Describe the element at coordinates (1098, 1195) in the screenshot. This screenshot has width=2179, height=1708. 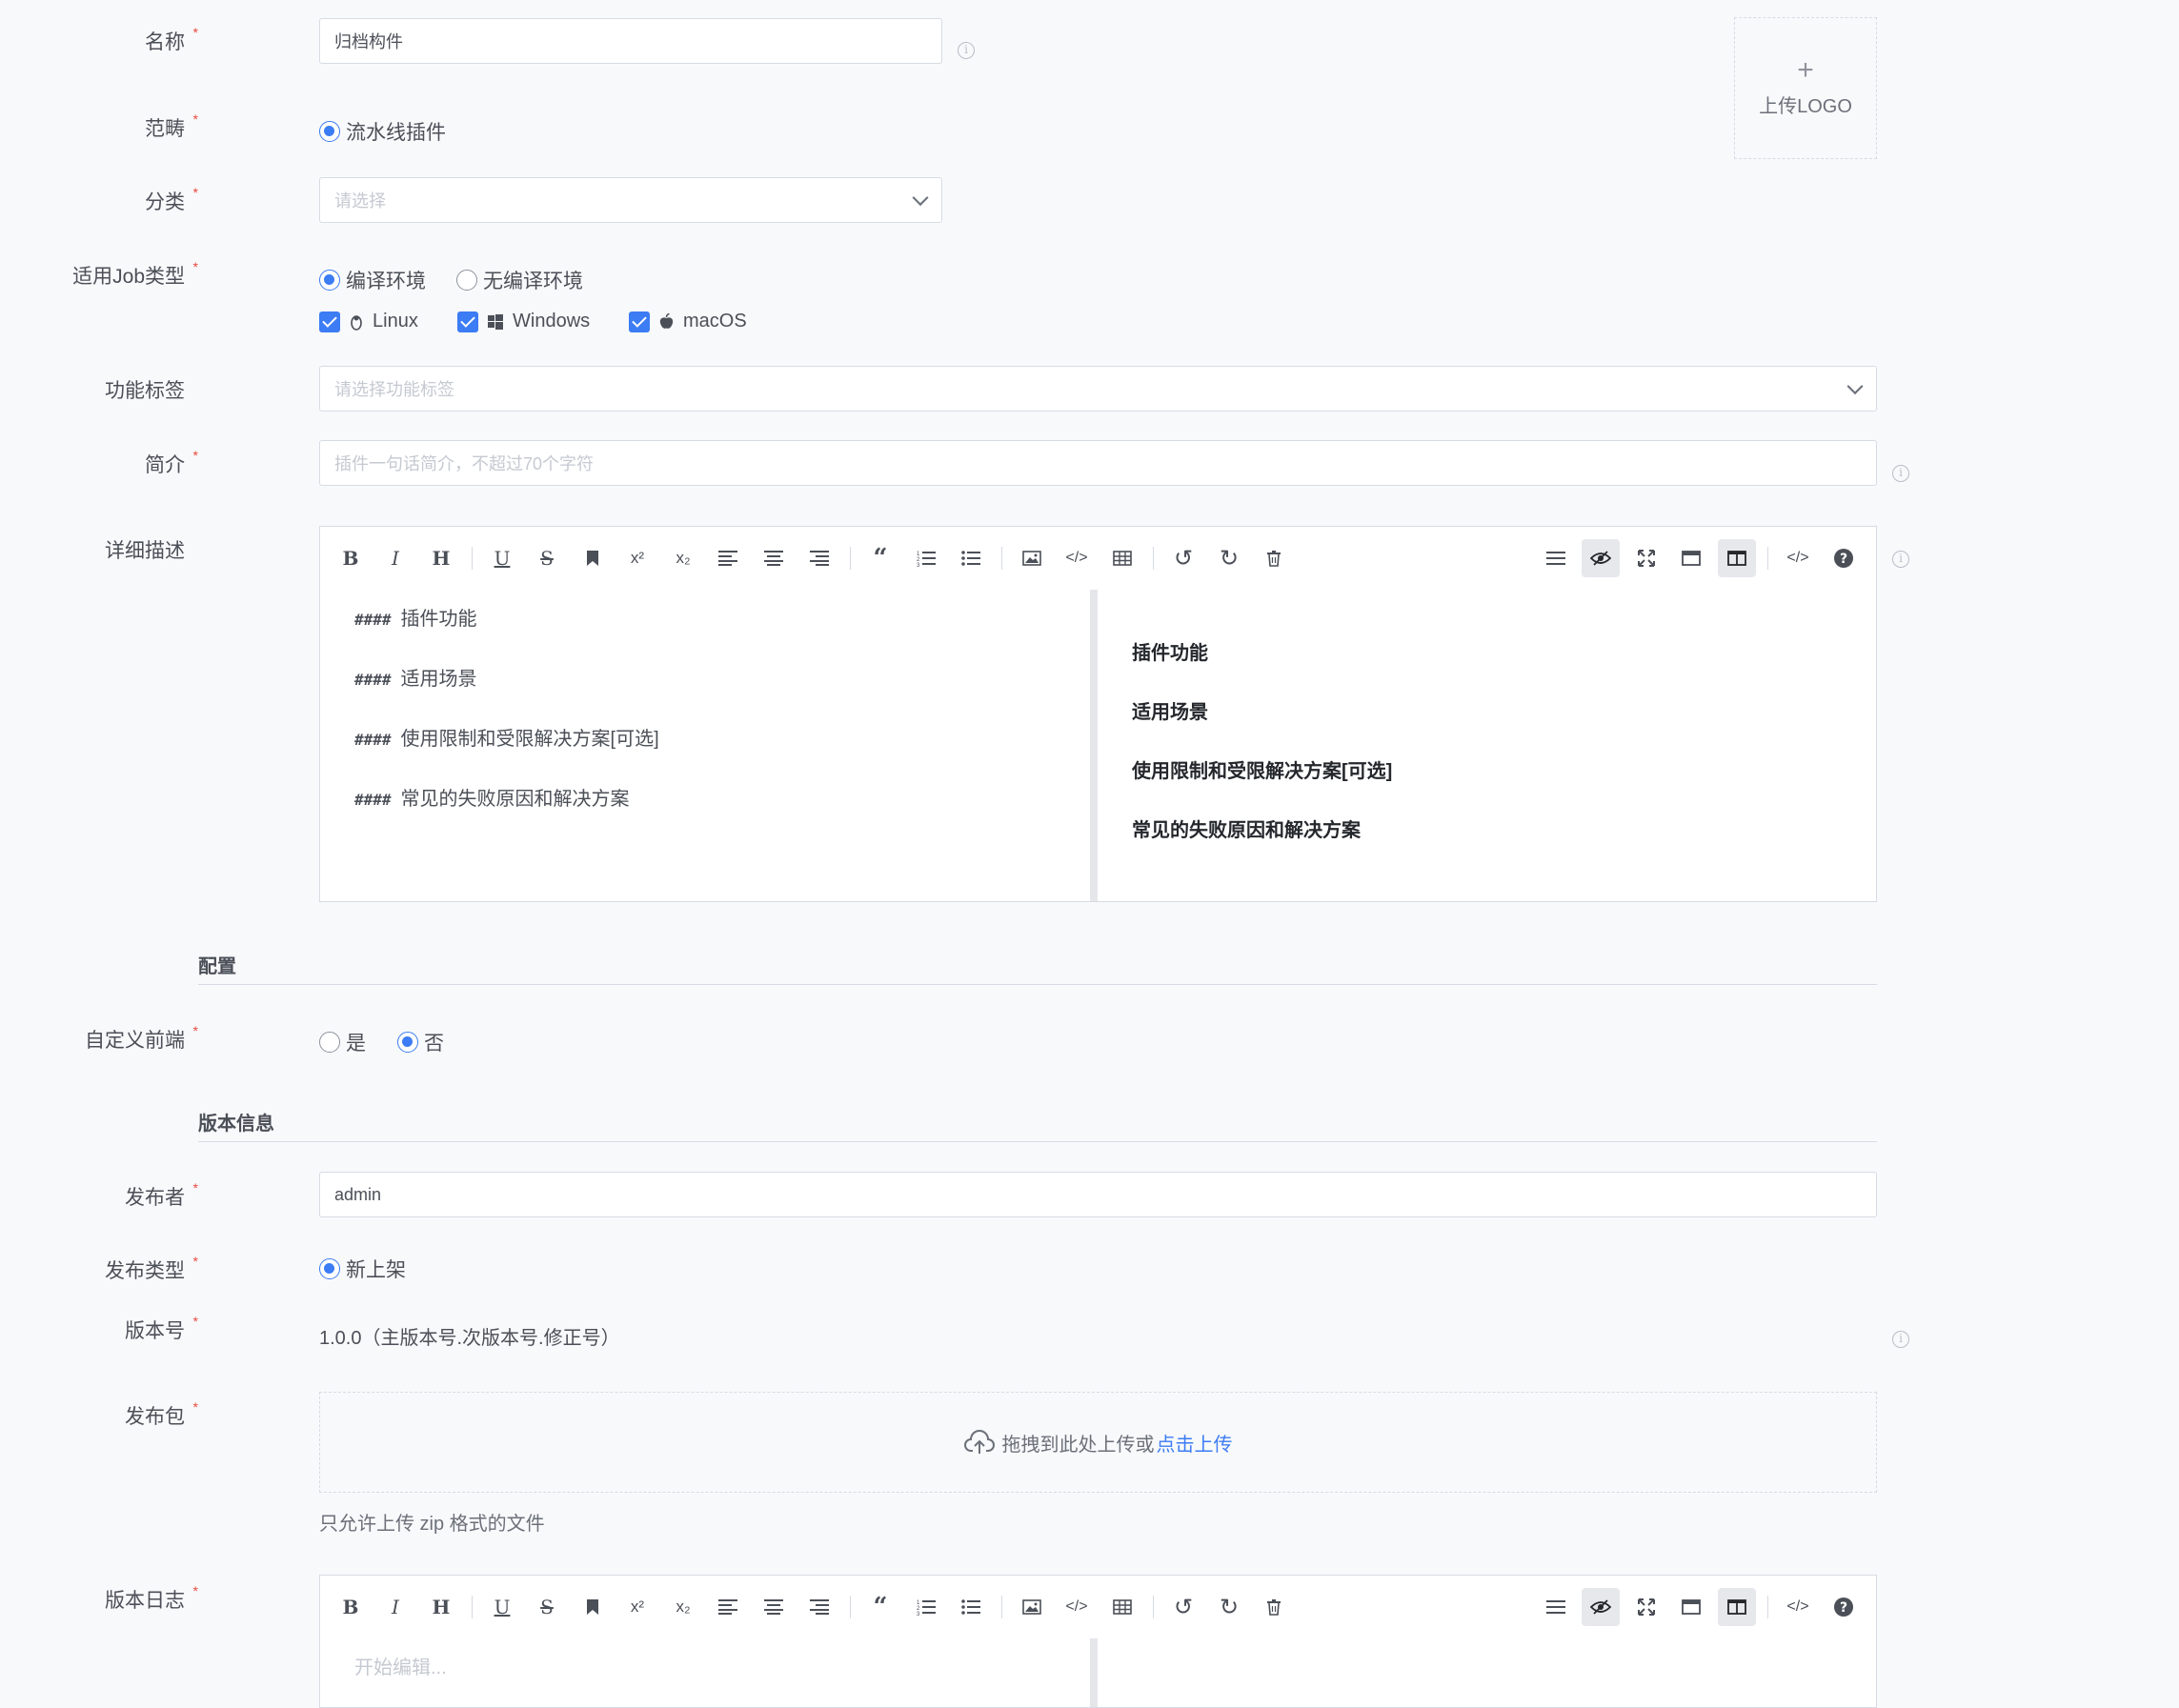
I see `publisher-input: admin` at that location.